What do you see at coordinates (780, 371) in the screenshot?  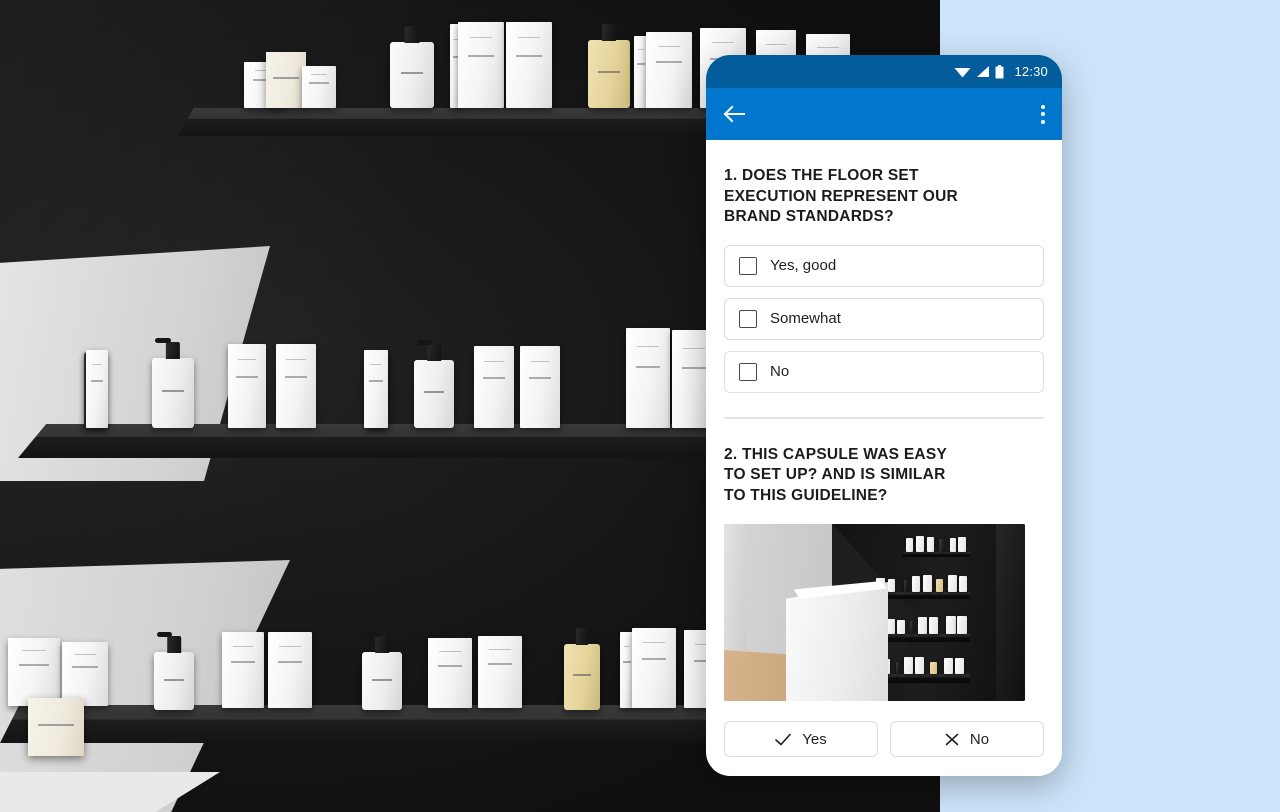 I see `option-label: No` at bounding box center [780, 371].